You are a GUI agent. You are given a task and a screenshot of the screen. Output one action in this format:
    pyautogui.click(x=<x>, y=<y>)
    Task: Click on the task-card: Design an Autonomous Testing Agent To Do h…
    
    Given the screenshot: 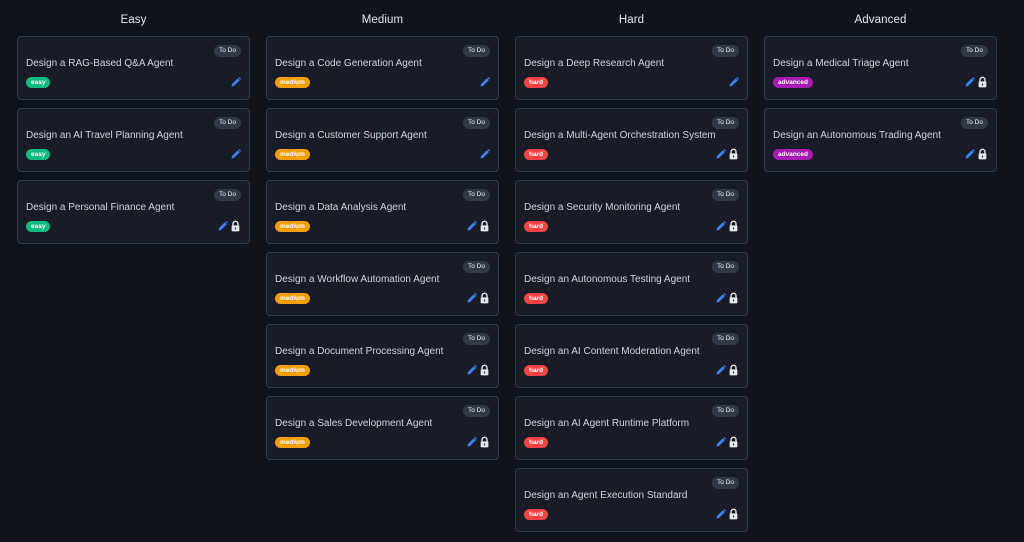 What is the action you would take?
    pyautogui.click(x=631, y=284)
    